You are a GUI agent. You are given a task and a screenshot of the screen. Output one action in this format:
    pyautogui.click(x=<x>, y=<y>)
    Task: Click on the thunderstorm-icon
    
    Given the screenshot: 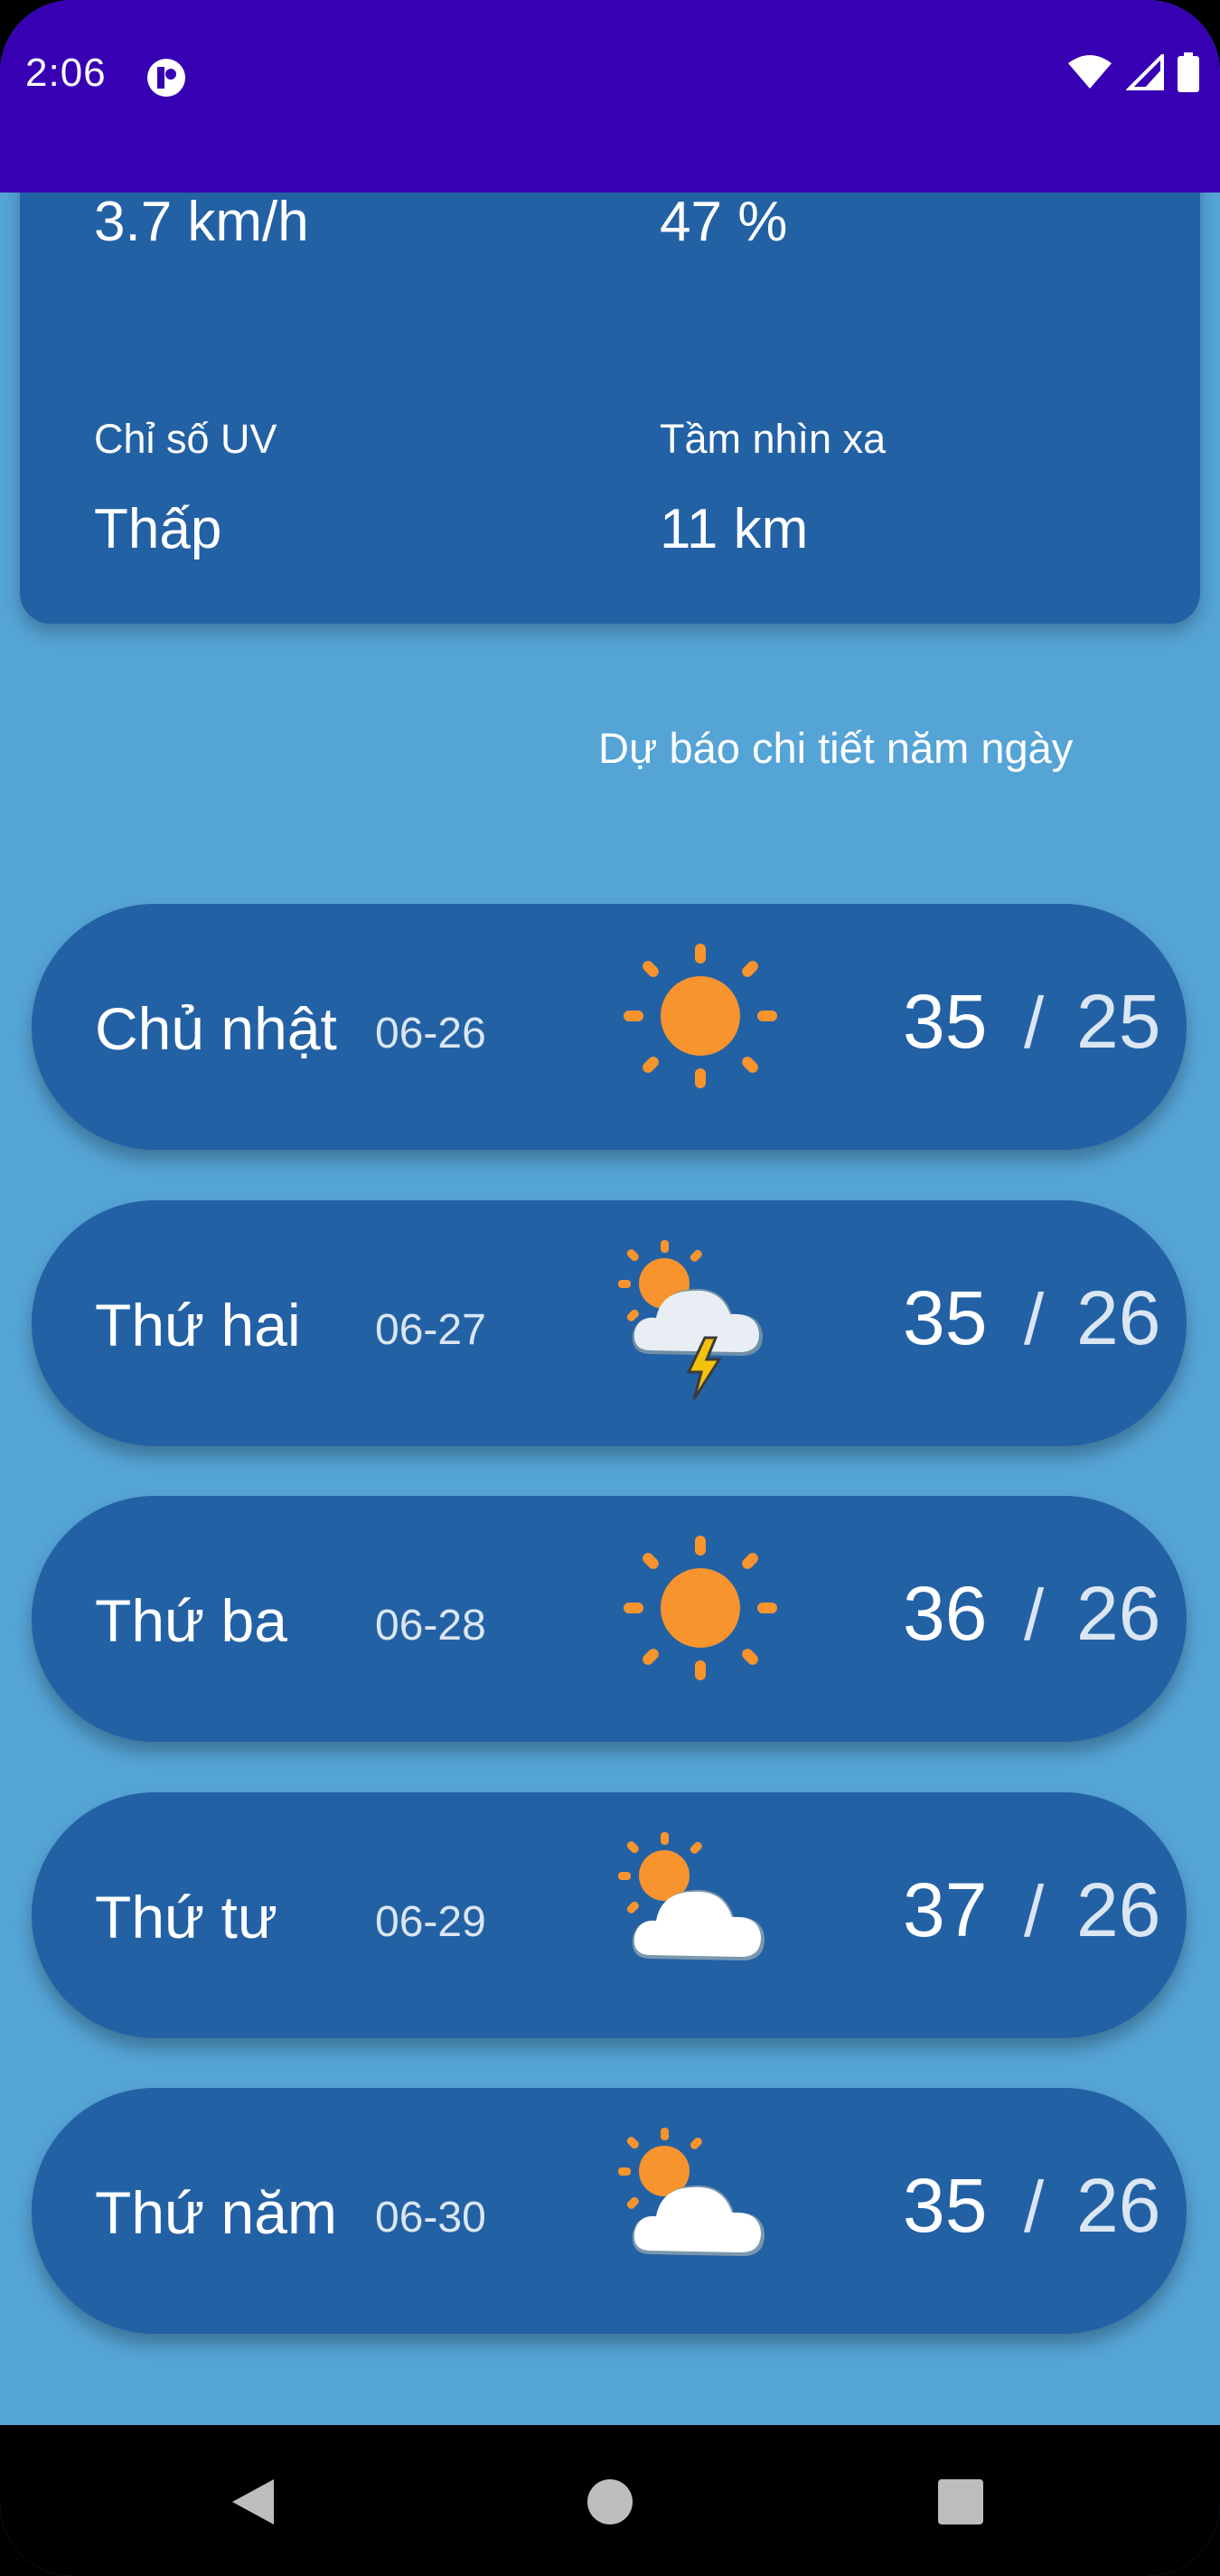 What is the action you would take?
    pyautogui.click(x=690, y=1320)
    